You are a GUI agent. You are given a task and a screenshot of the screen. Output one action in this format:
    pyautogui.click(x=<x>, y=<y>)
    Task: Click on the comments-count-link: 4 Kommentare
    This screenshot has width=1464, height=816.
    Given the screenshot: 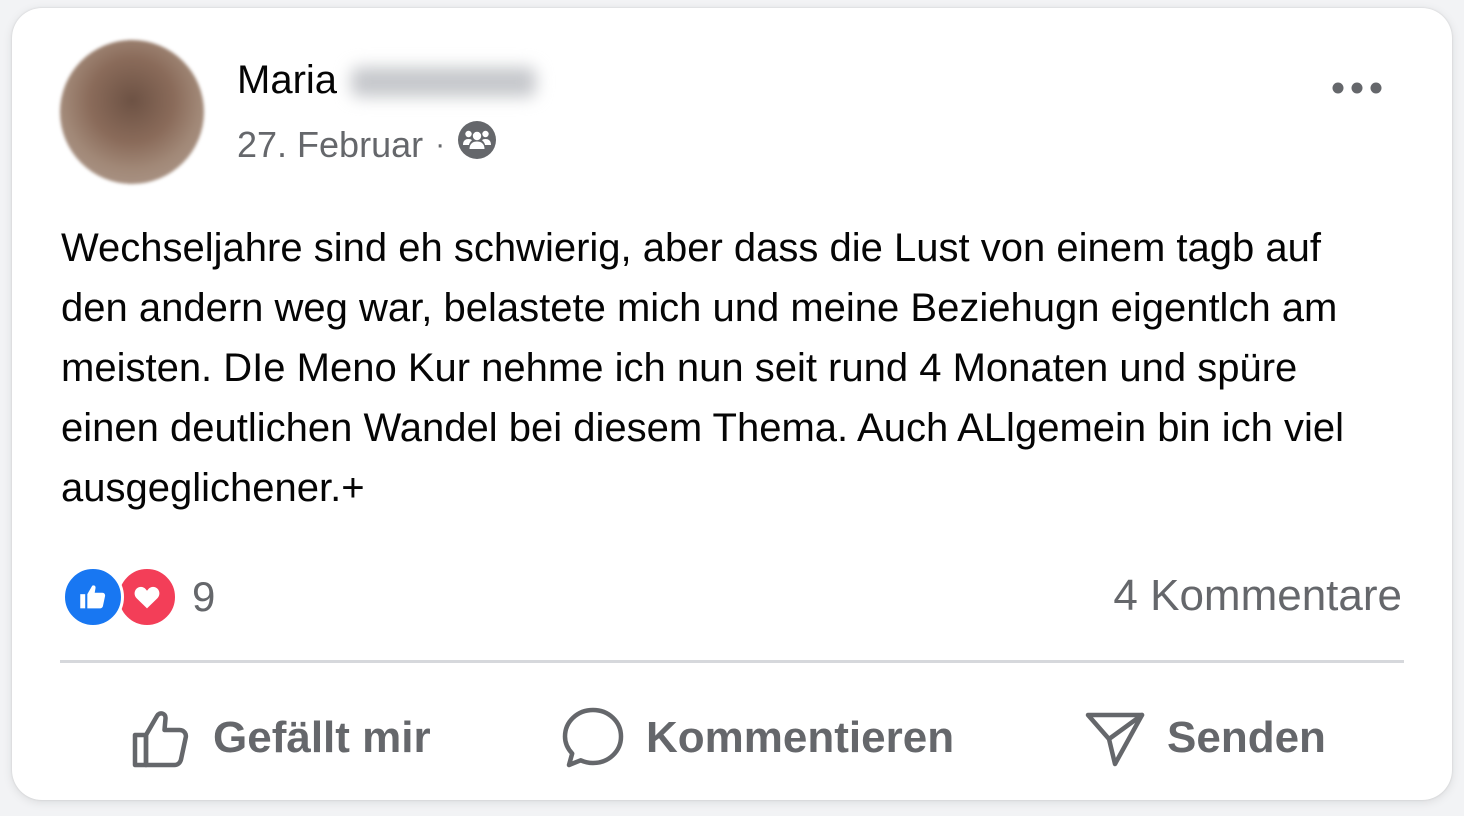 What is the action you would take?
    pyautogui.click(x=1257, y=596)
    